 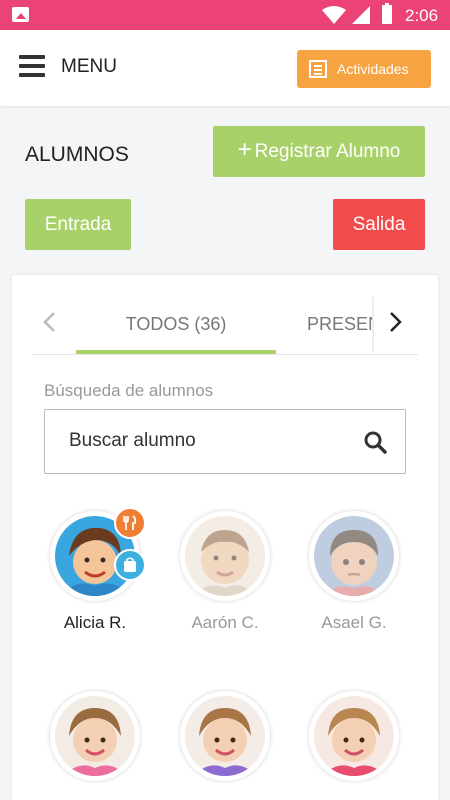 What do you see at coordinates (49, 325) in the screenshot?
I see `chevron-left-icon` at bounding box center [49, 325].